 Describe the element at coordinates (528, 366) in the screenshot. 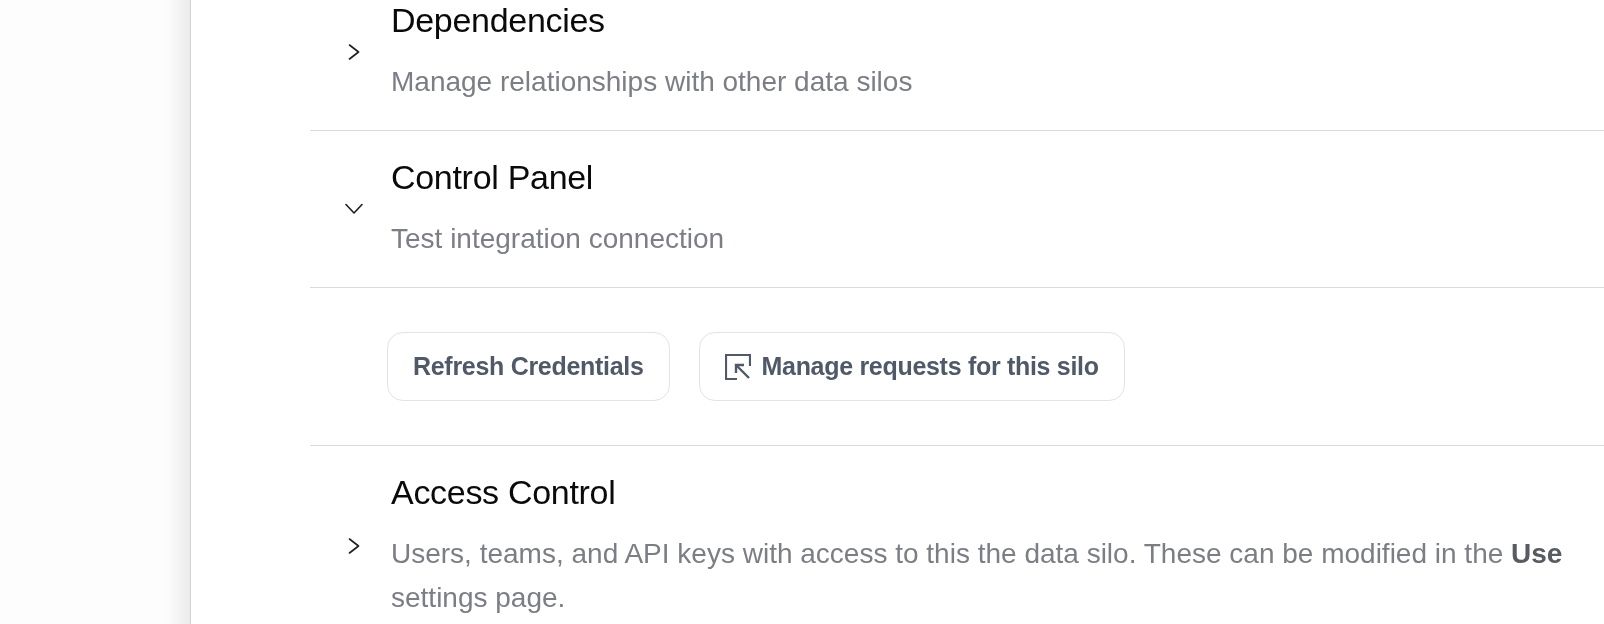

I see `action-button: Refresh Credentials` at that location.